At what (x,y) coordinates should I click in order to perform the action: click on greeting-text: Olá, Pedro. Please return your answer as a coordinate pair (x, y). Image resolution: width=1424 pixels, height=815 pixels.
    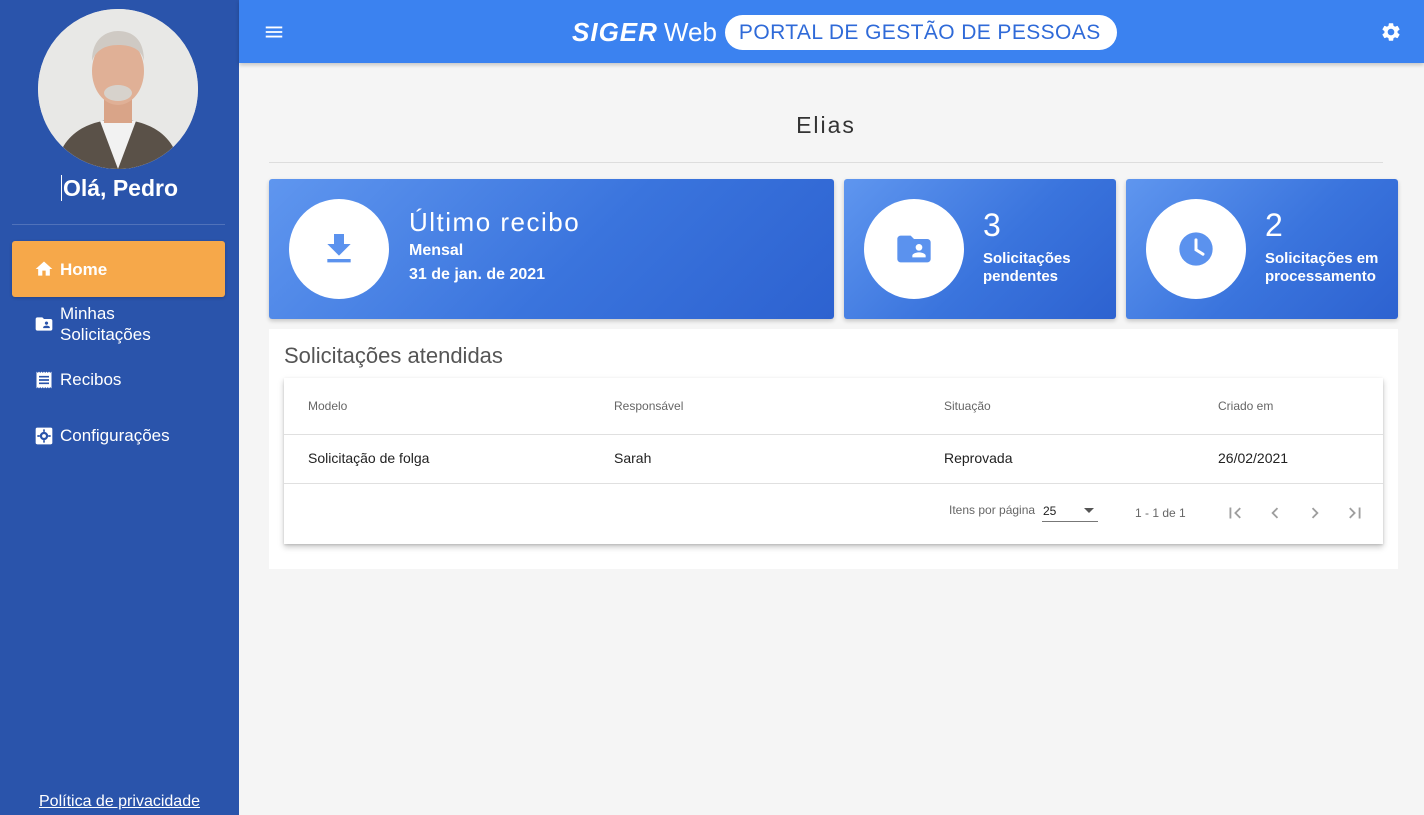
    Looking at the image, I should click on (120, 188).